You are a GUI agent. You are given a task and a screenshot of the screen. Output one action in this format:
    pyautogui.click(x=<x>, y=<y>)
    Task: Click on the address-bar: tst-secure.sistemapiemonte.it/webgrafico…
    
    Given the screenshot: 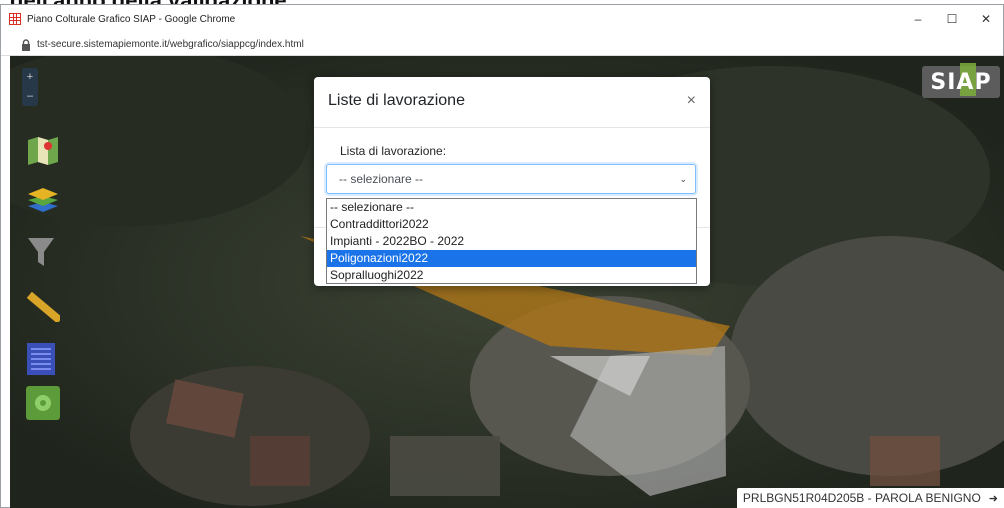 What is the action you would take?
    pyautogui.click(x=502, y=44)
    